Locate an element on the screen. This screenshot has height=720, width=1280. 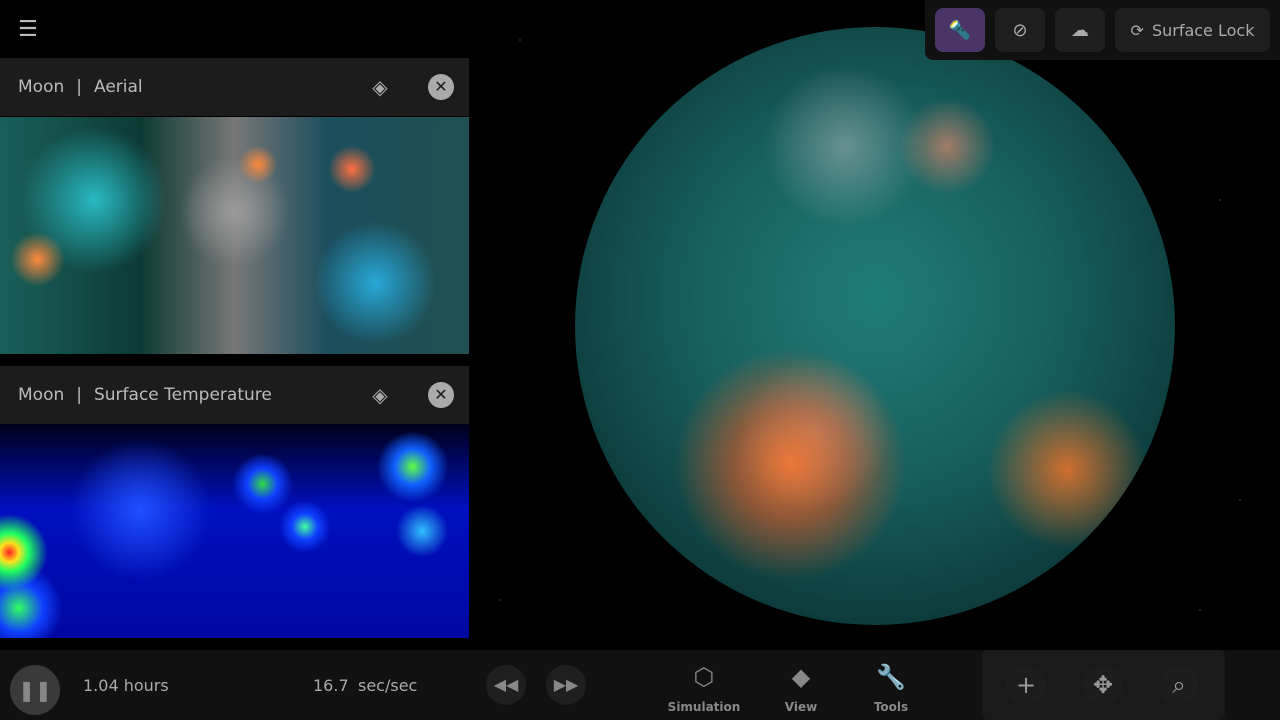
top-toolbar: 🔦 ⊘ ☁ ⟳ Surface Lock is located at coordinates (1102, 30).